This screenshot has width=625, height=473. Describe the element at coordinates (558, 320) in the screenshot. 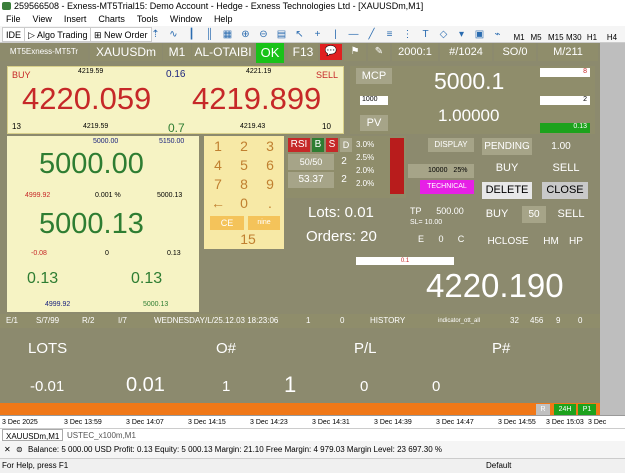

I see `info-x3: 9` at that location.